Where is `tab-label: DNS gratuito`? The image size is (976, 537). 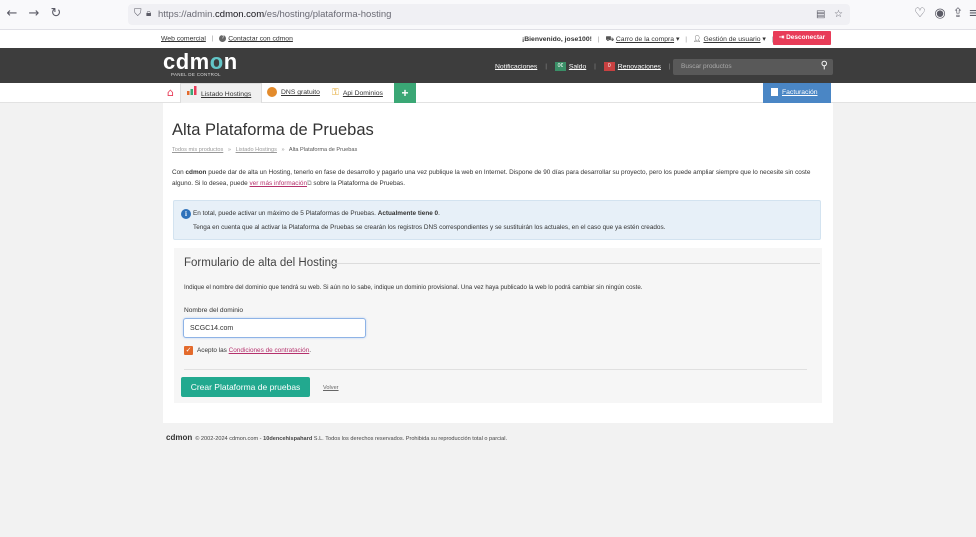
tab-label: DNS gratuito is located at coordinates (300, 92).